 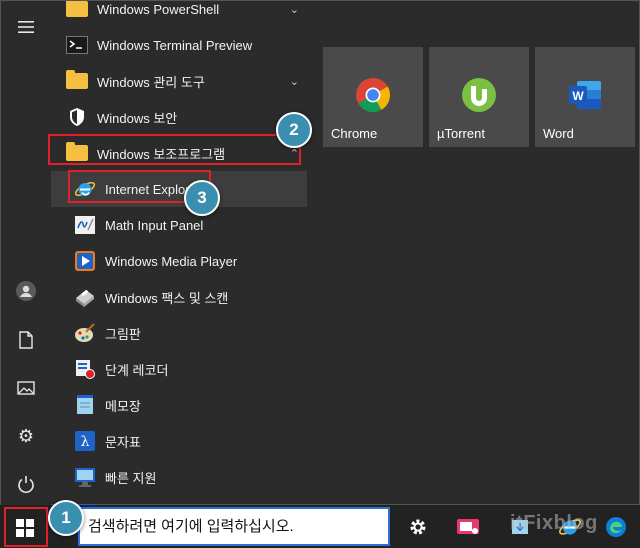 What do you see at coordinates (26, 291) in the screenshot?
I see `user-avatar-icon` at bounding box center [26, 291].